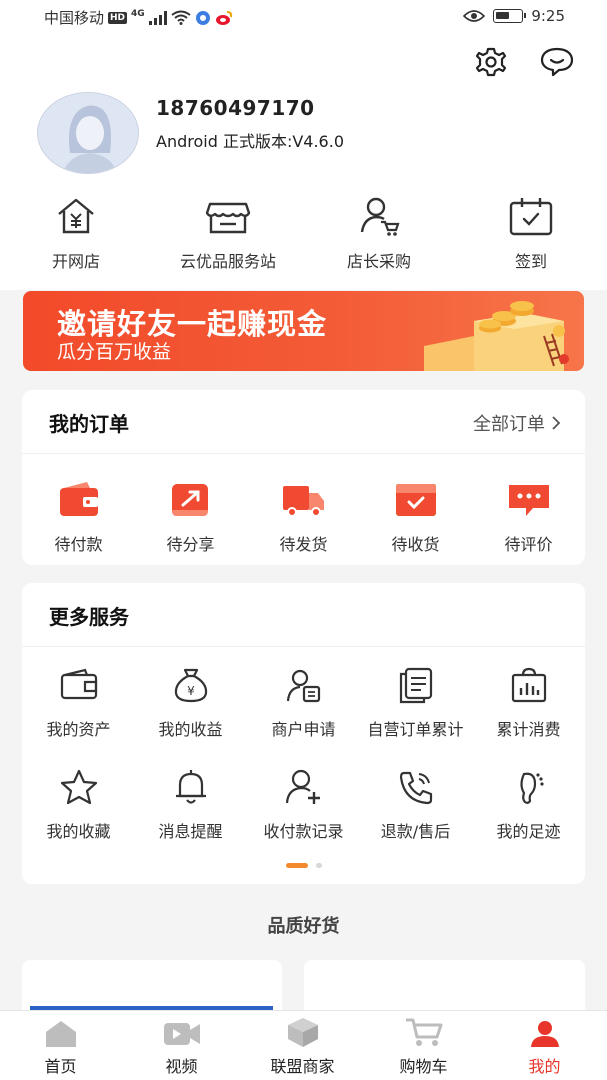 The height and width of the screenshot is (1080, 607). I want to click on money-bag-icon: ¥, so click(190, 685).